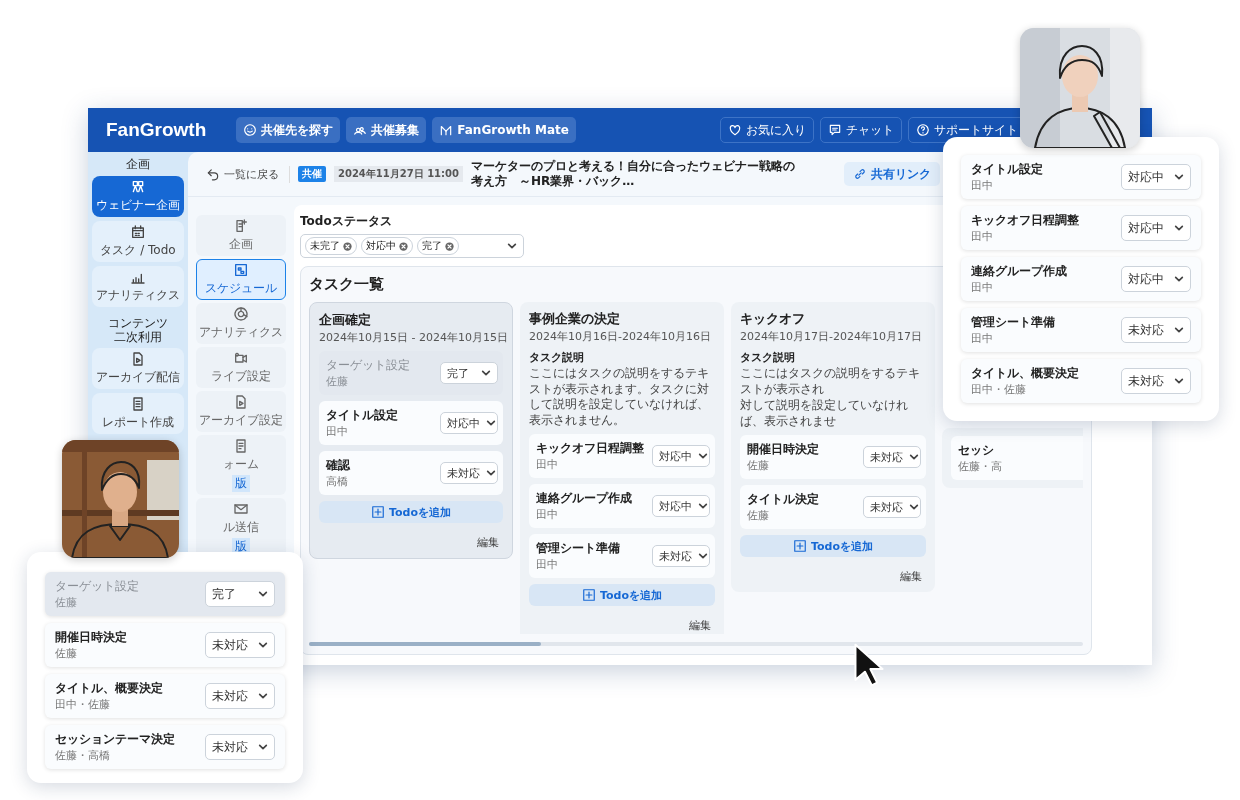  What do you see at coordinates (398, 174) in the screenshot?
I see `event-date: 2024年11月27日 11:00` at bounding box center [398, 174].